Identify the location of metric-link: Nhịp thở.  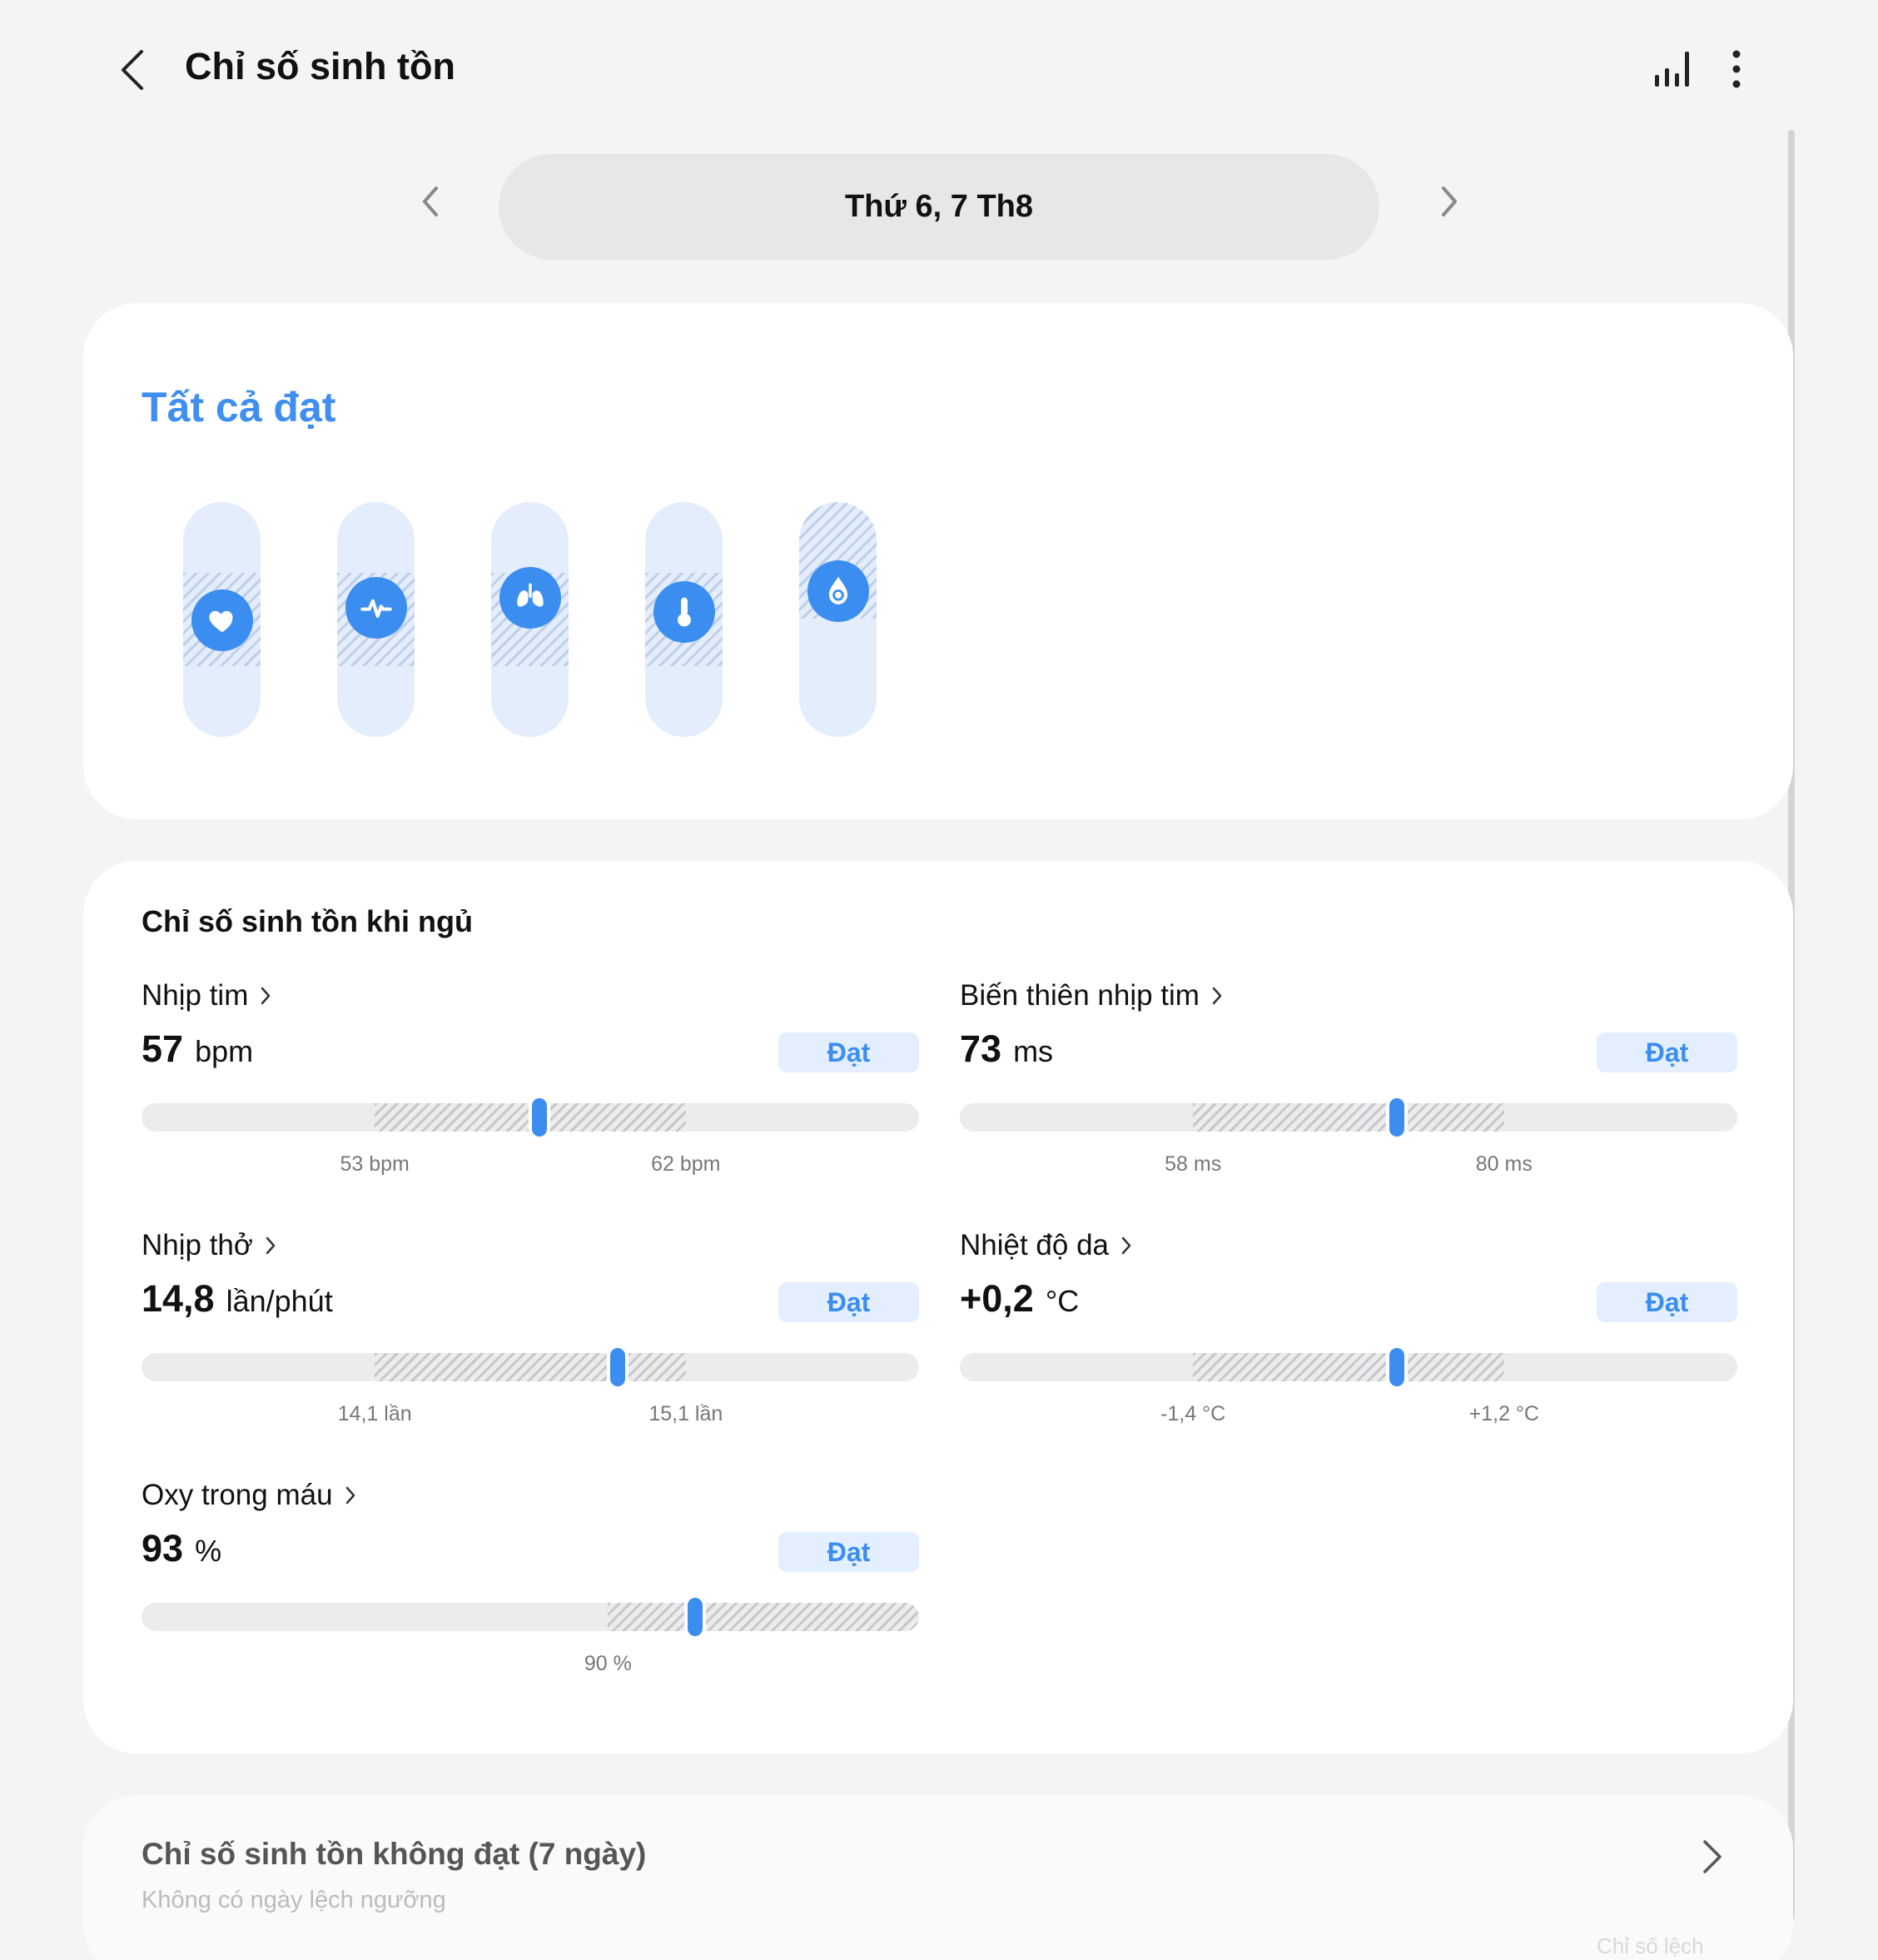
(209, 1245).